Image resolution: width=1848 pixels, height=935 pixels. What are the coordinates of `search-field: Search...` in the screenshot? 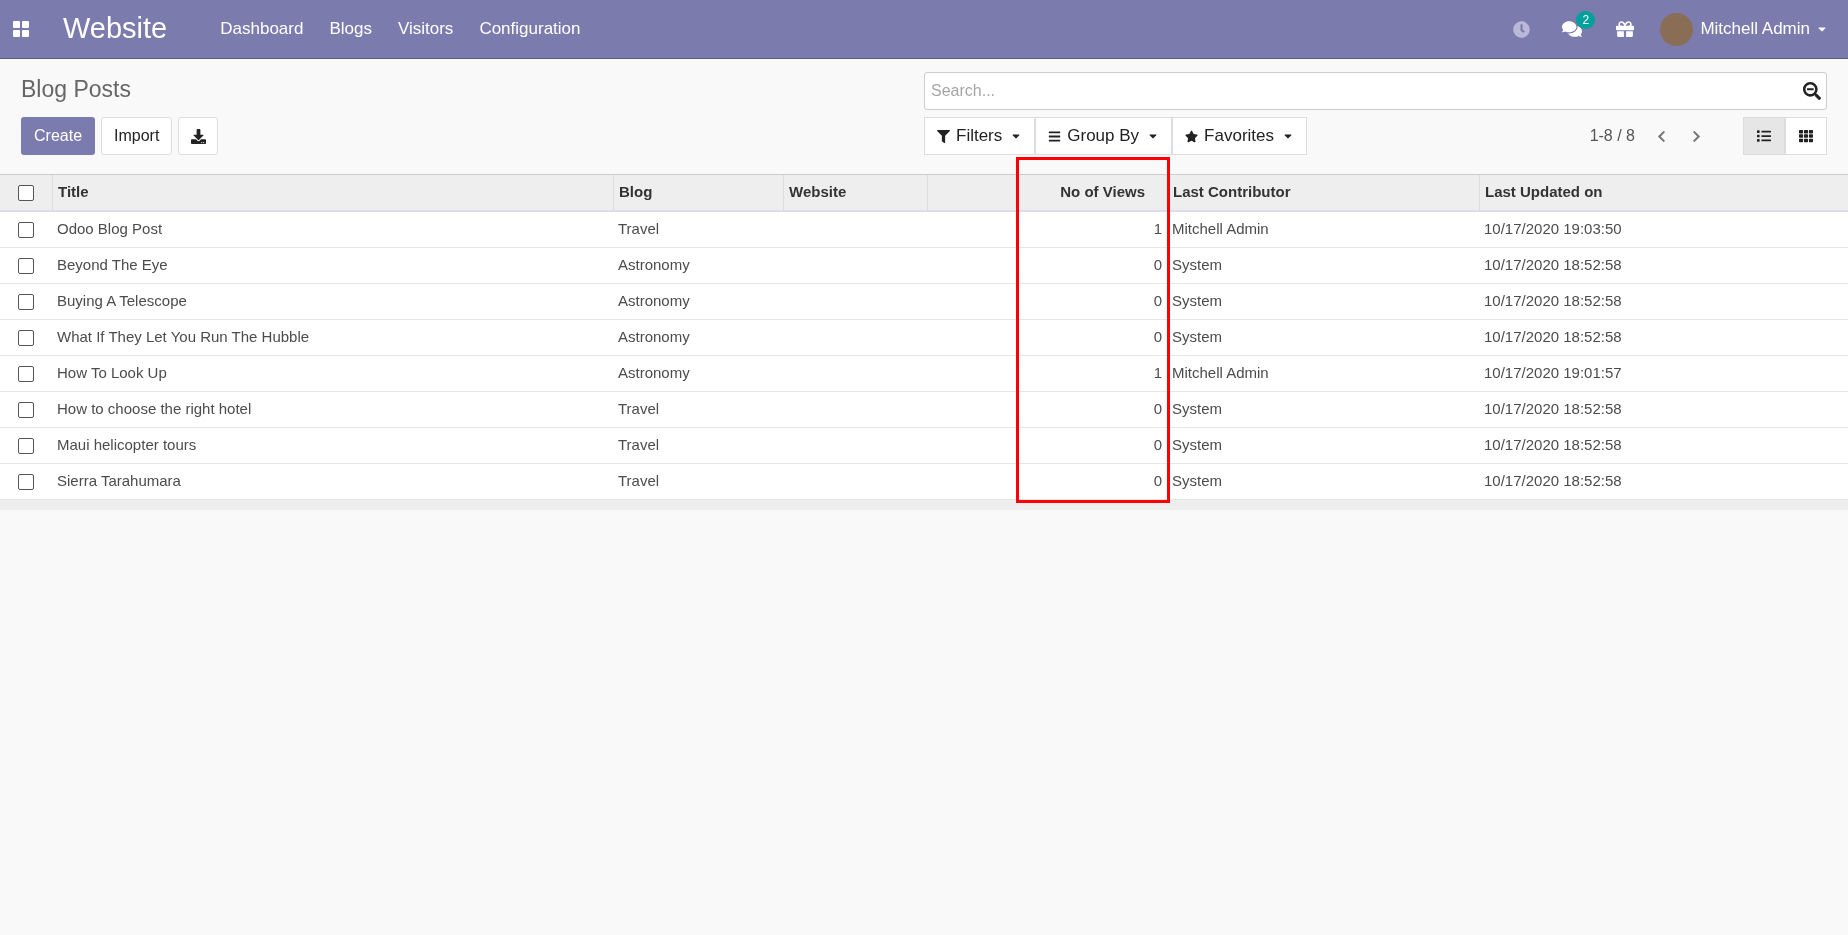 It's located at (1375, 91).